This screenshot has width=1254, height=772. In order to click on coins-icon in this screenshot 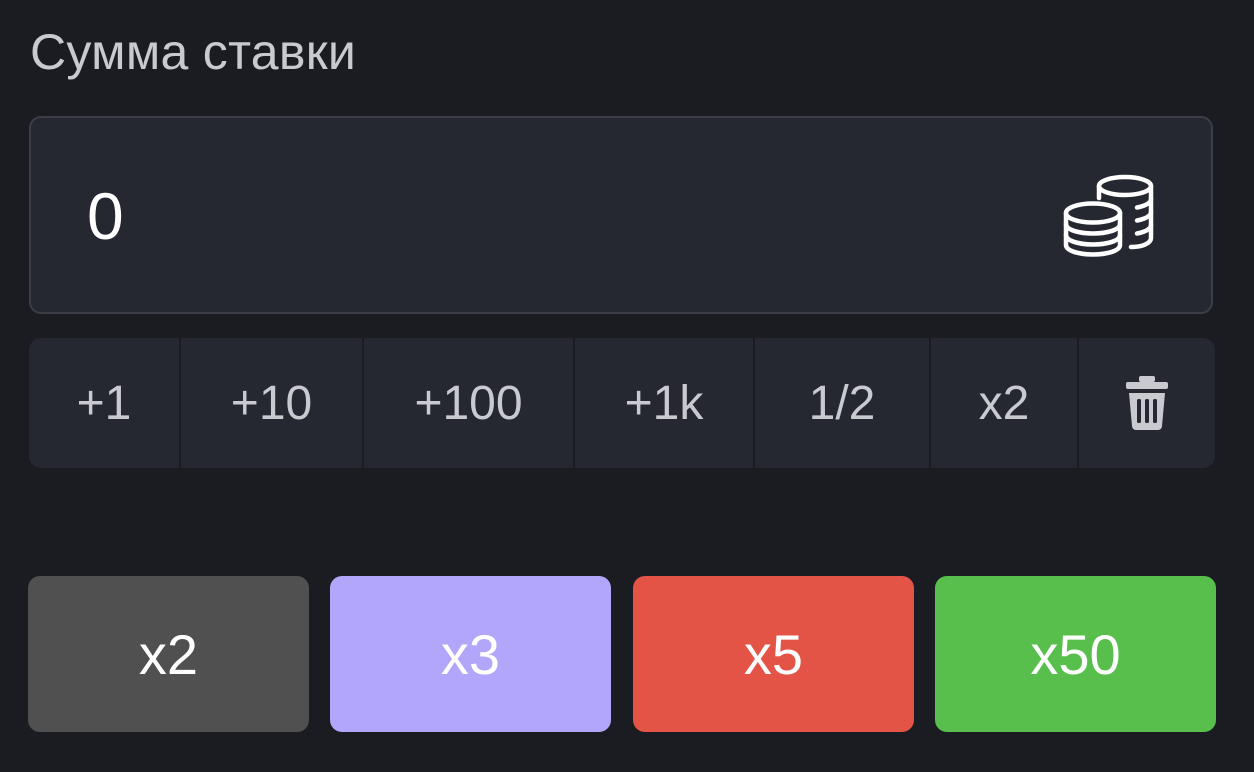, I will do `click(1108, 215)`.